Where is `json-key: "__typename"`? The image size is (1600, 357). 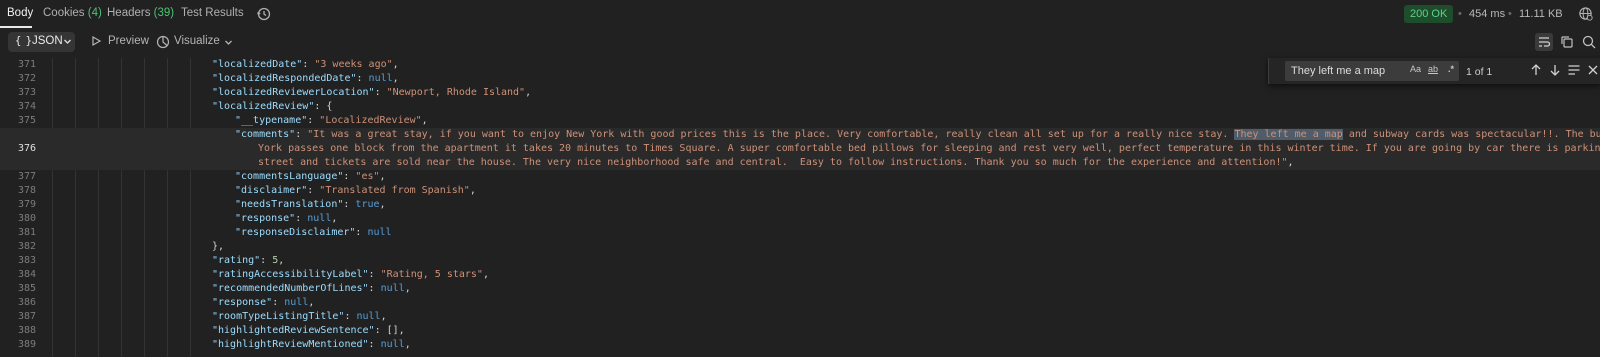
json-key: "__typename" is located at coordinates (271, 120).